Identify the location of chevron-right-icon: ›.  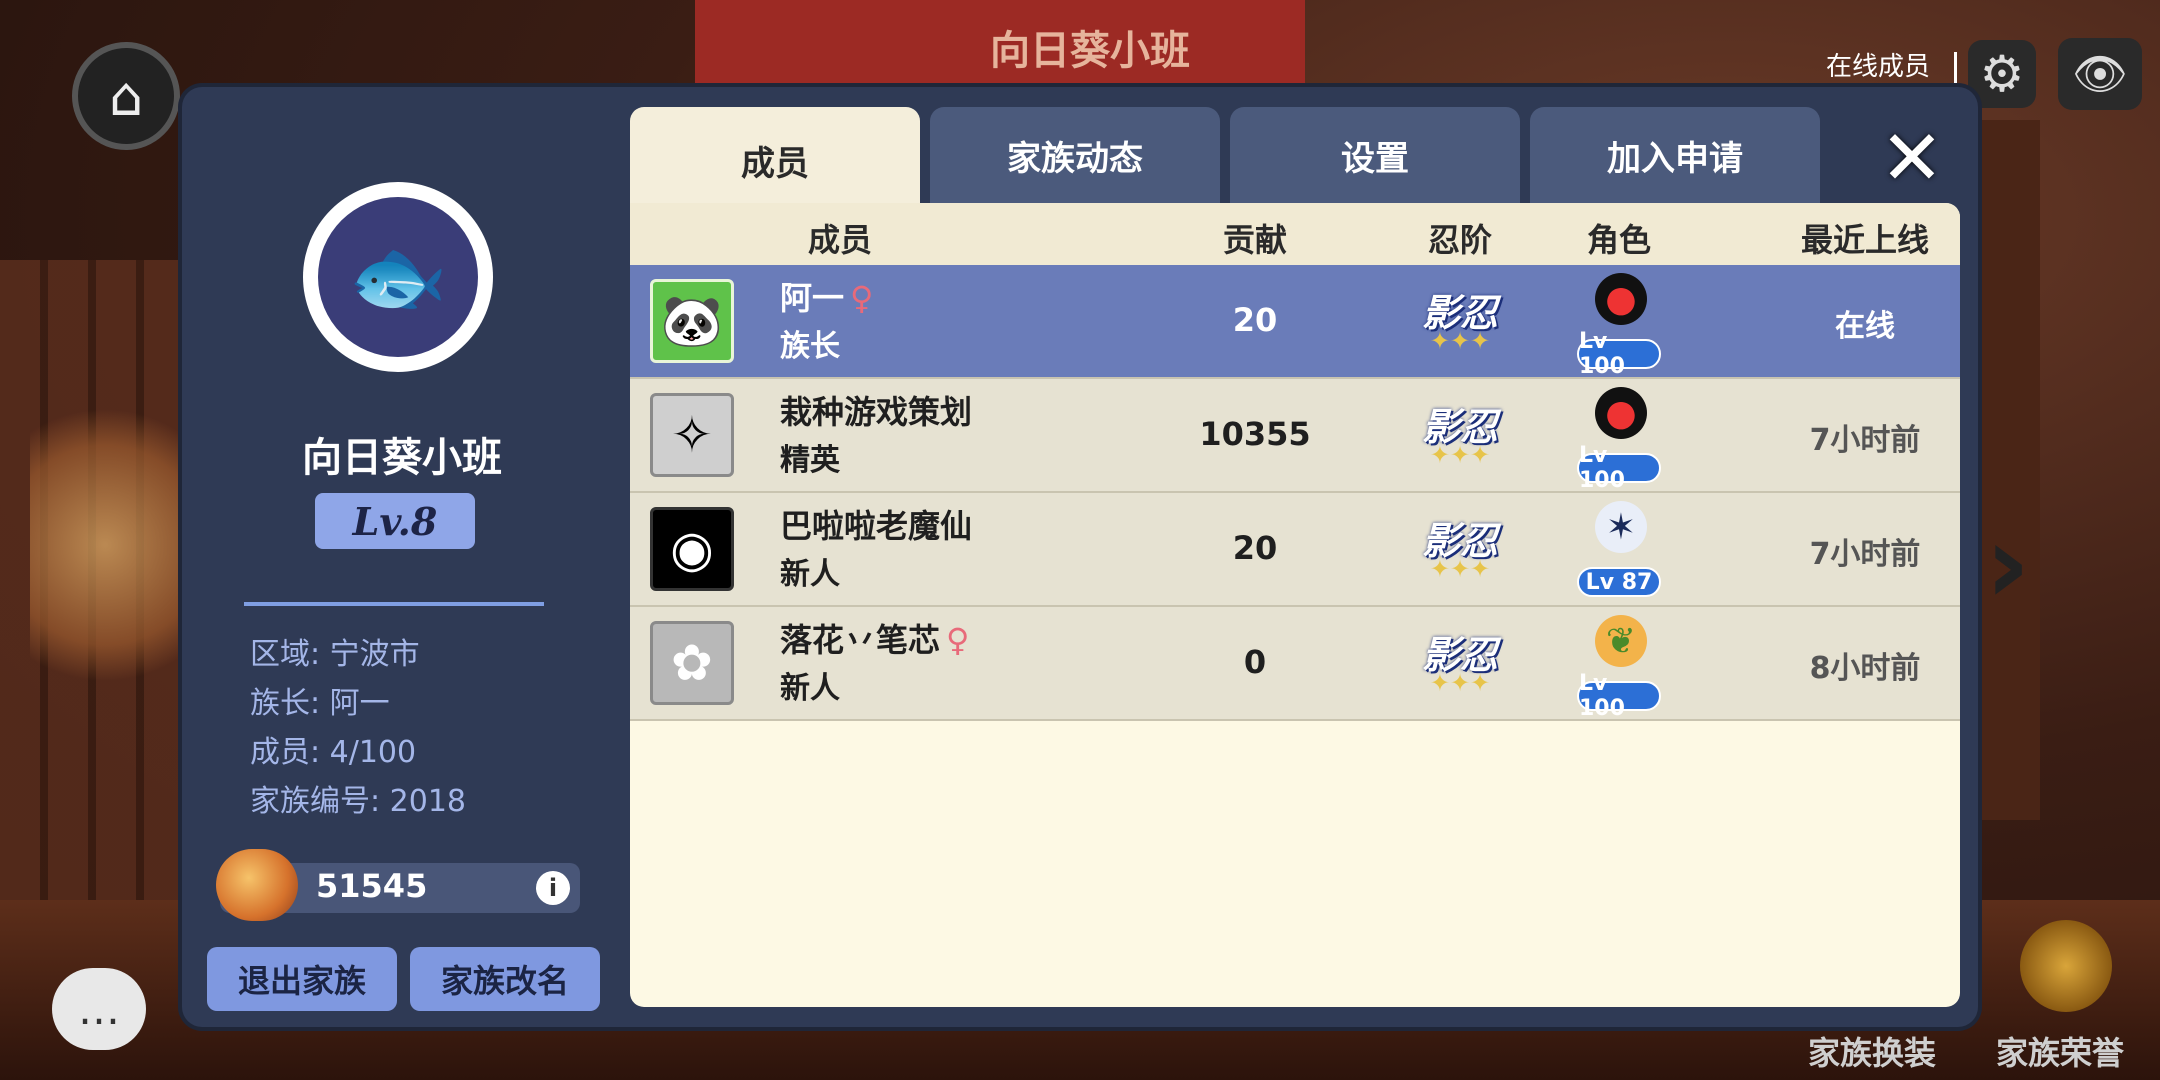
(2007, 564).